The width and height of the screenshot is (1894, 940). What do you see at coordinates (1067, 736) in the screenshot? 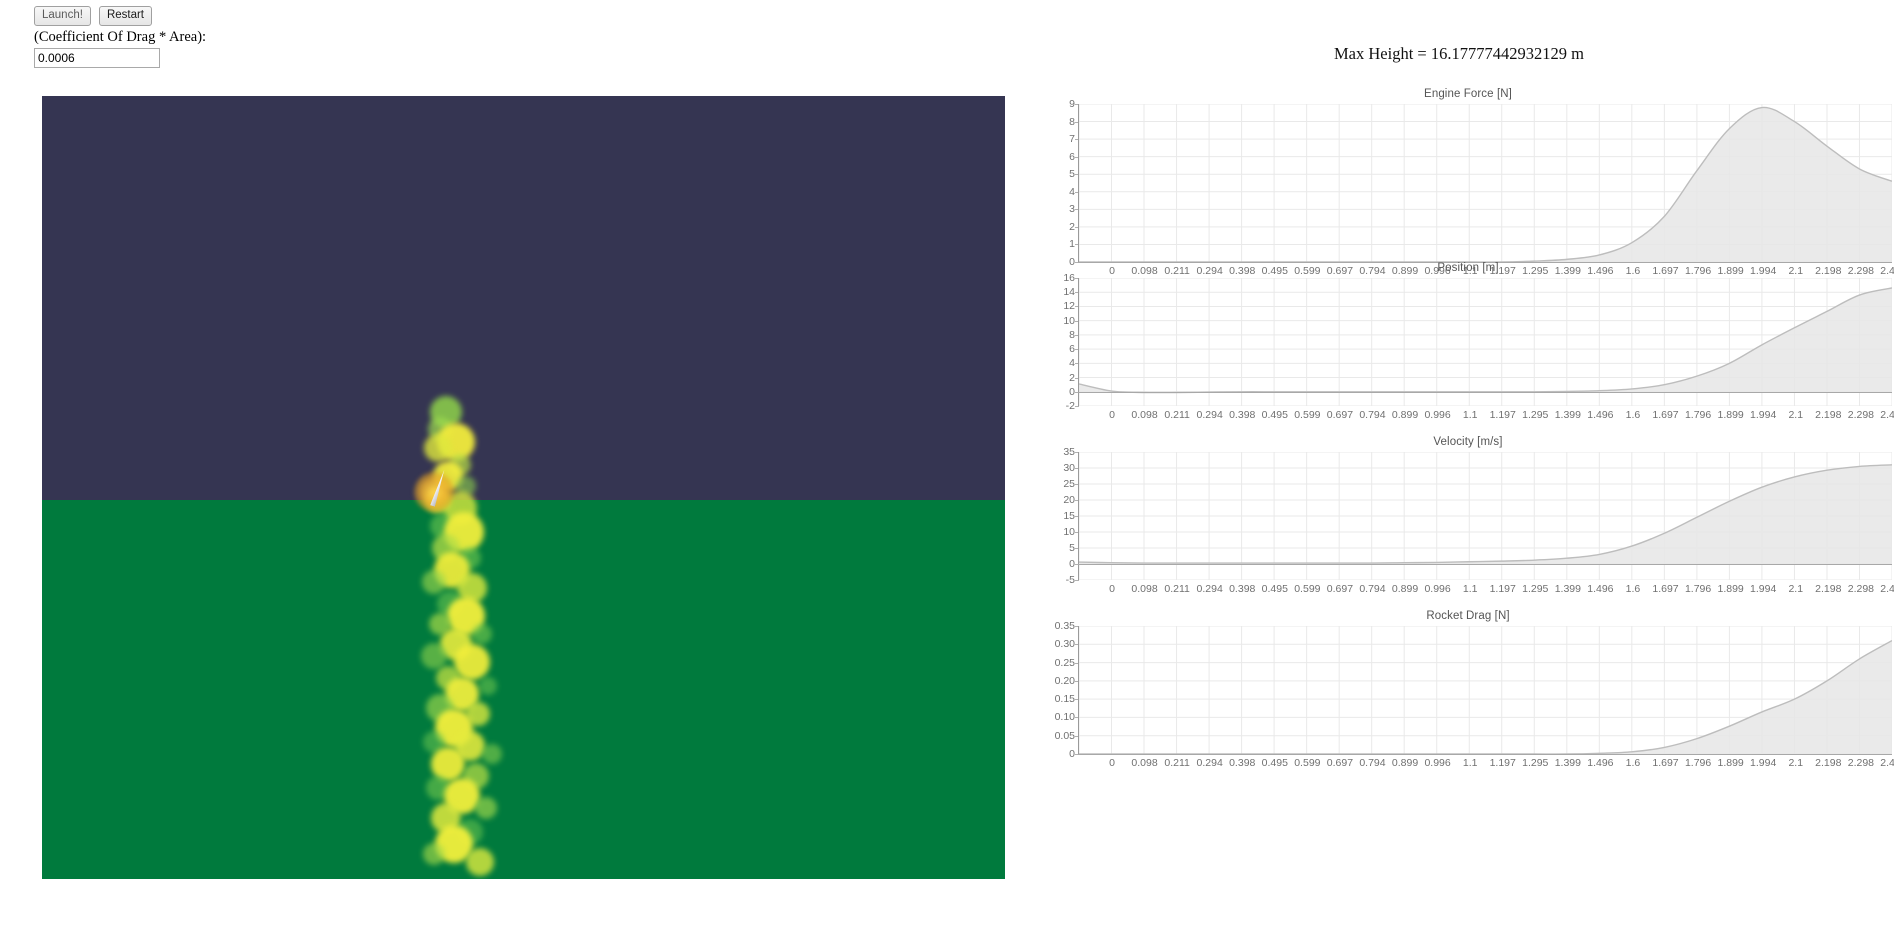
I see `y-tick-label: 0.05` at bounding box center [1067, 736].